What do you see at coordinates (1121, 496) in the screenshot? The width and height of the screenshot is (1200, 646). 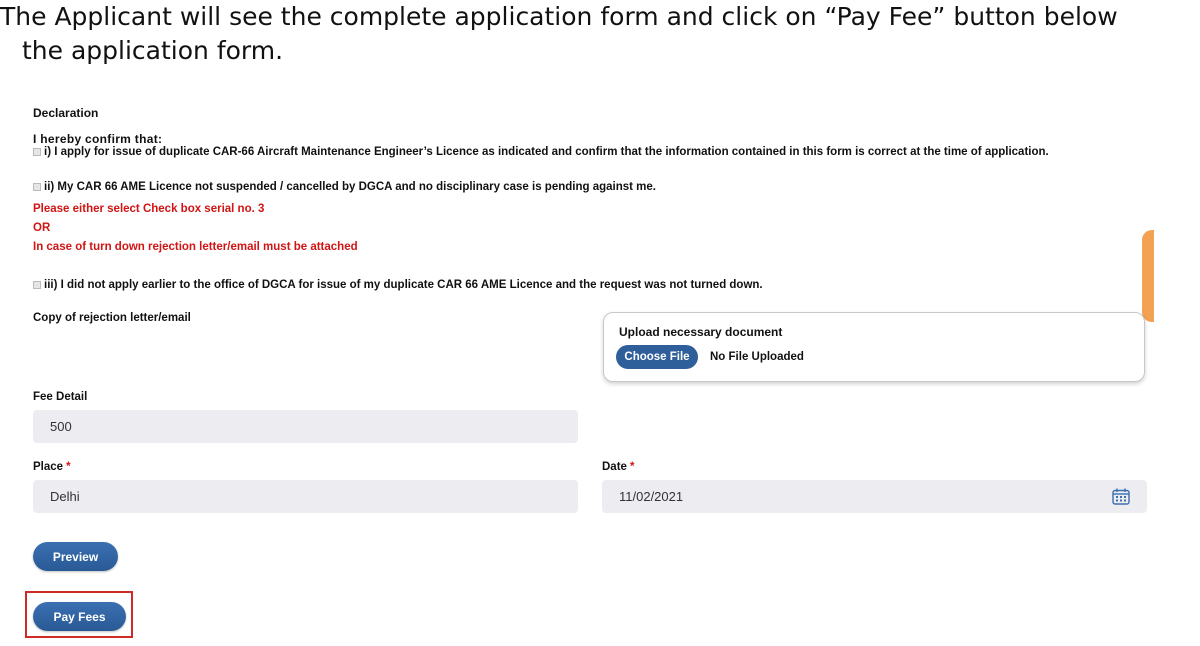 I see `calendar-icon` at bounding box center [1121, 496].